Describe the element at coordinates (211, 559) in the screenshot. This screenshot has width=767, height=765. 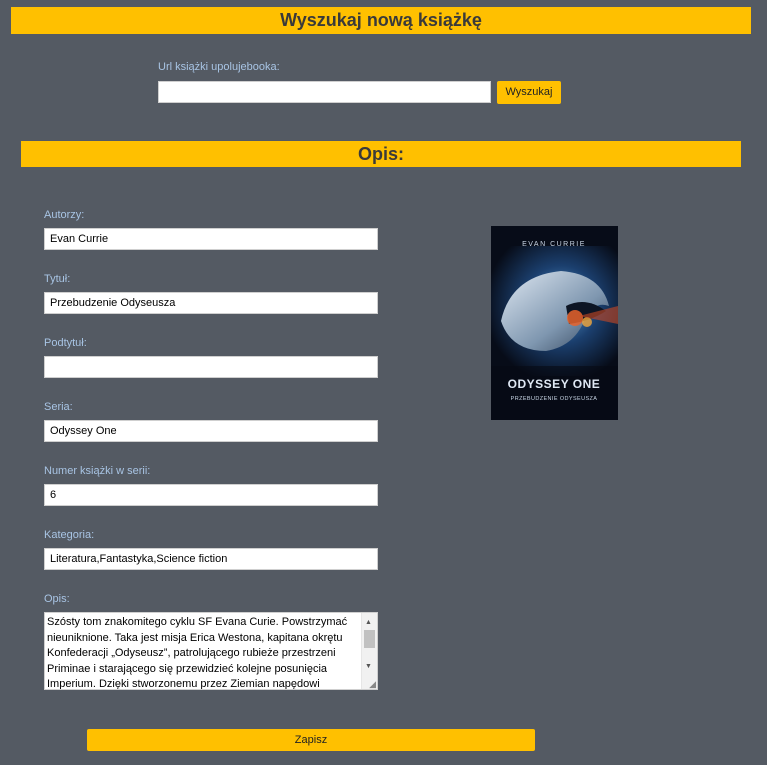
I see `category-field: Literatura,Fantastyka,Science fiction` at that location.